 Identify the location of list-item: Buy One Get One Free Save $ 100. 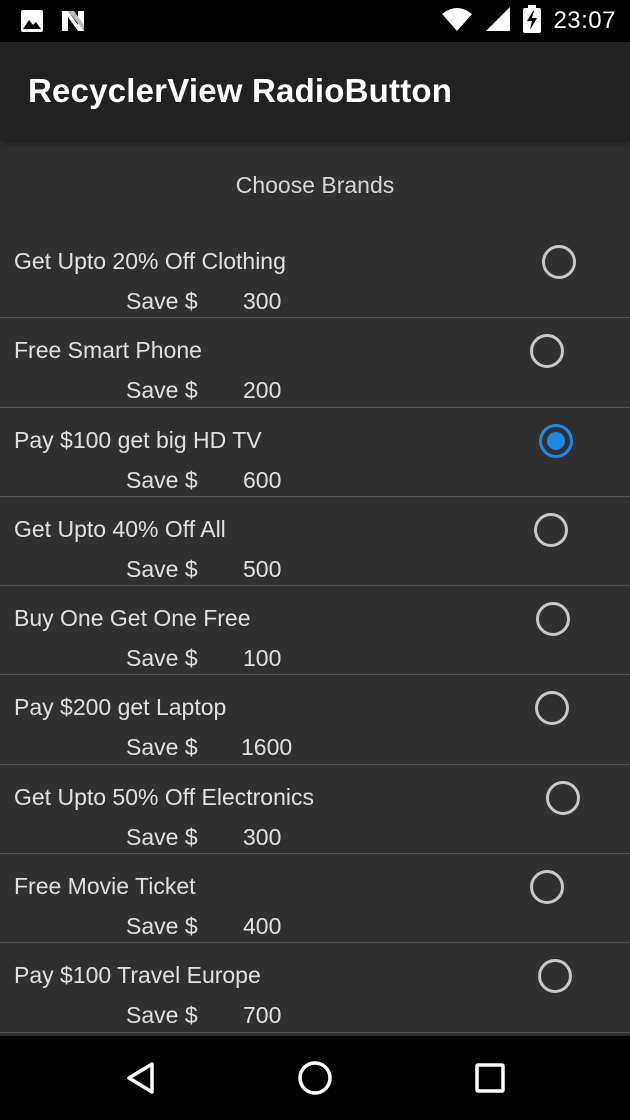
(315, 631).